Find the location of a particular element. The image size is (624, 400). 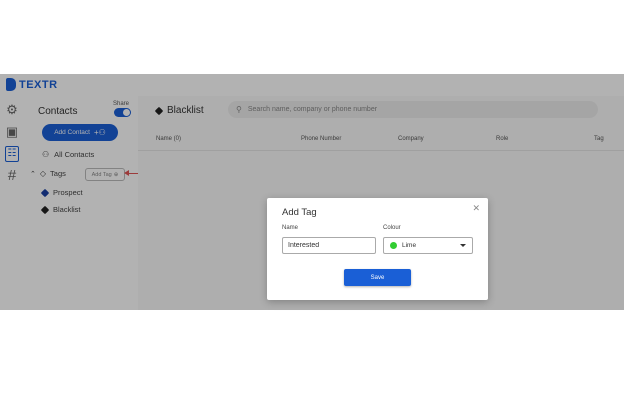

close-icon: ✕ is located at coordinates (476, 208).